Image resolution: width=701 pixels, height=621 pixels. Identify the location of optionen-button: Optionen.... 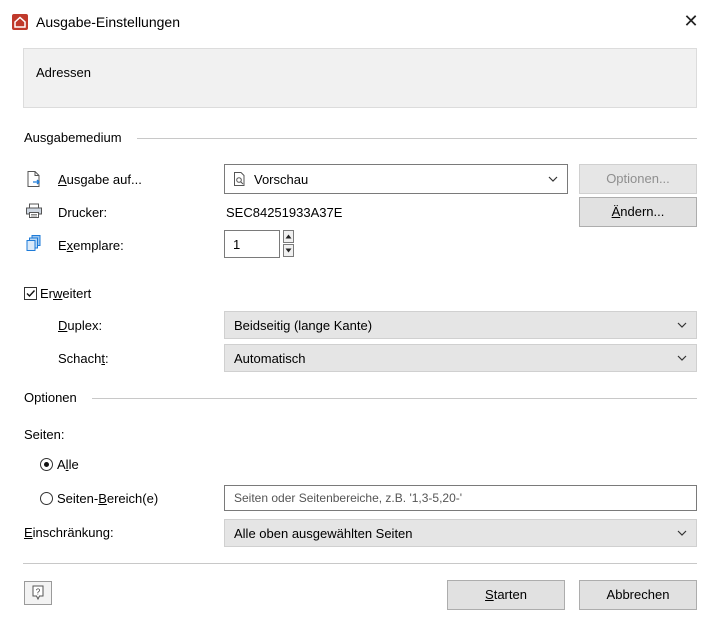
(638, 179).